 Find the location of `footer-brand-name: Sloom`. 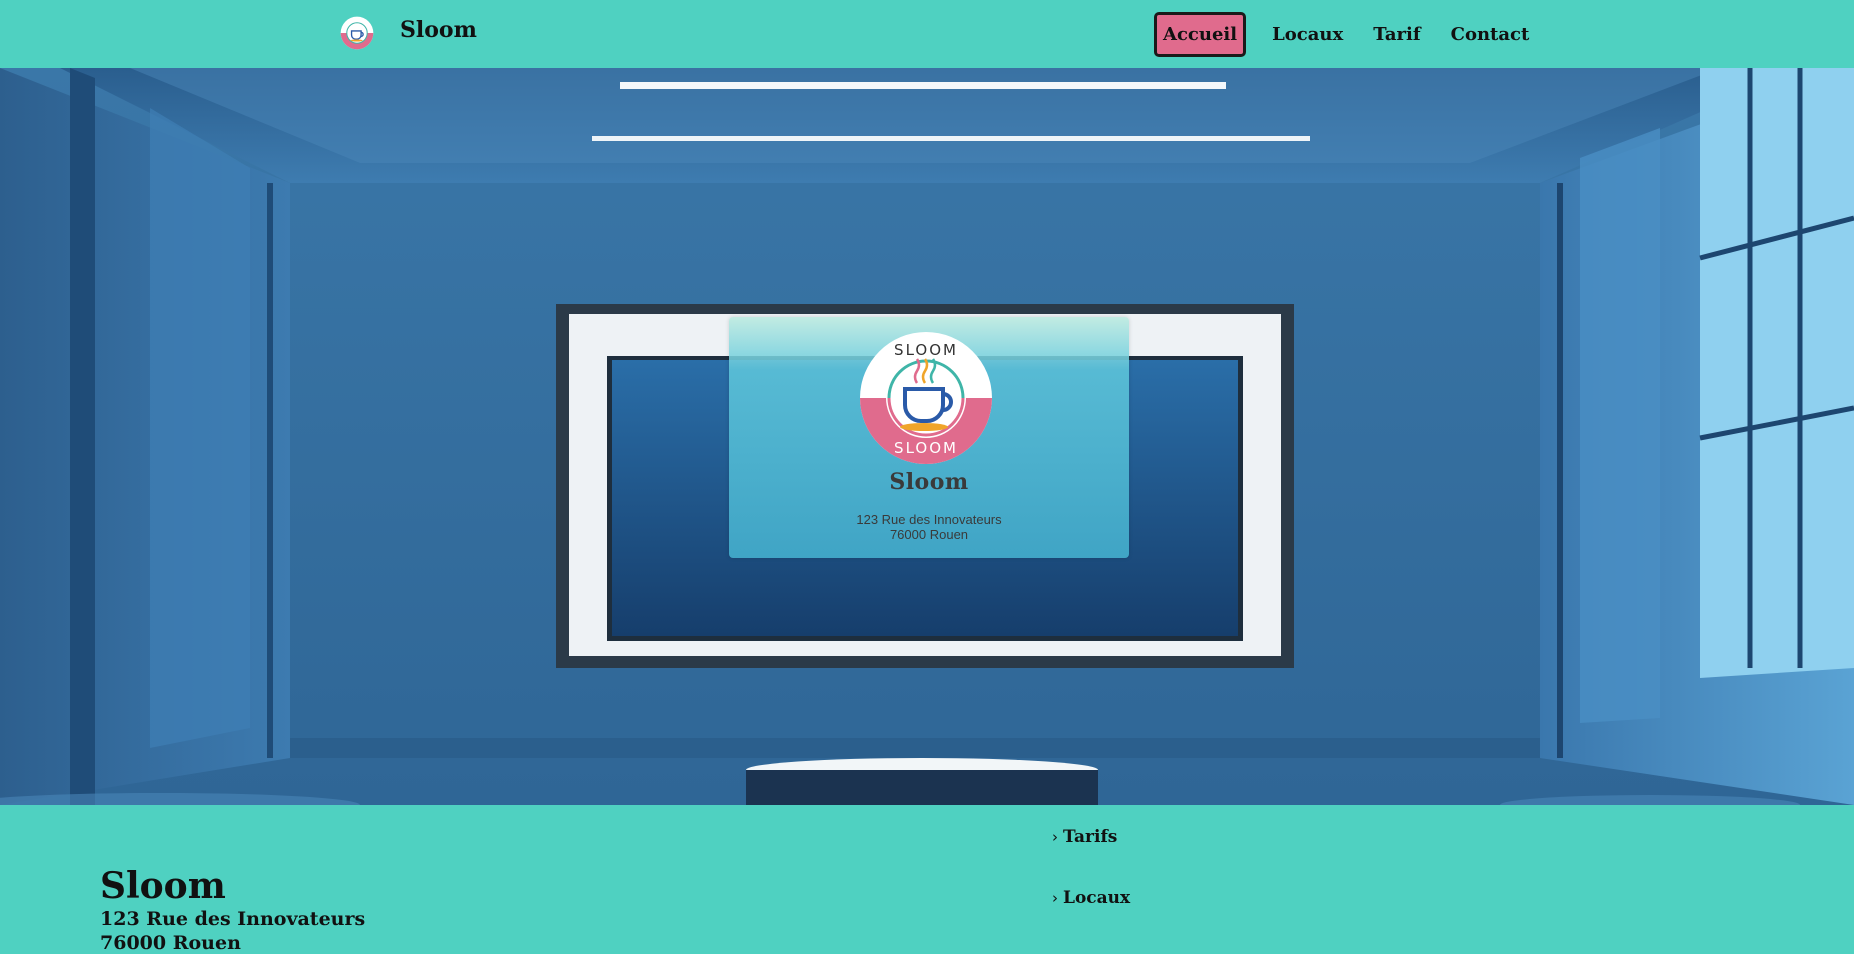

footer-brand-name: Sloom is located at coordinates (163, 886).